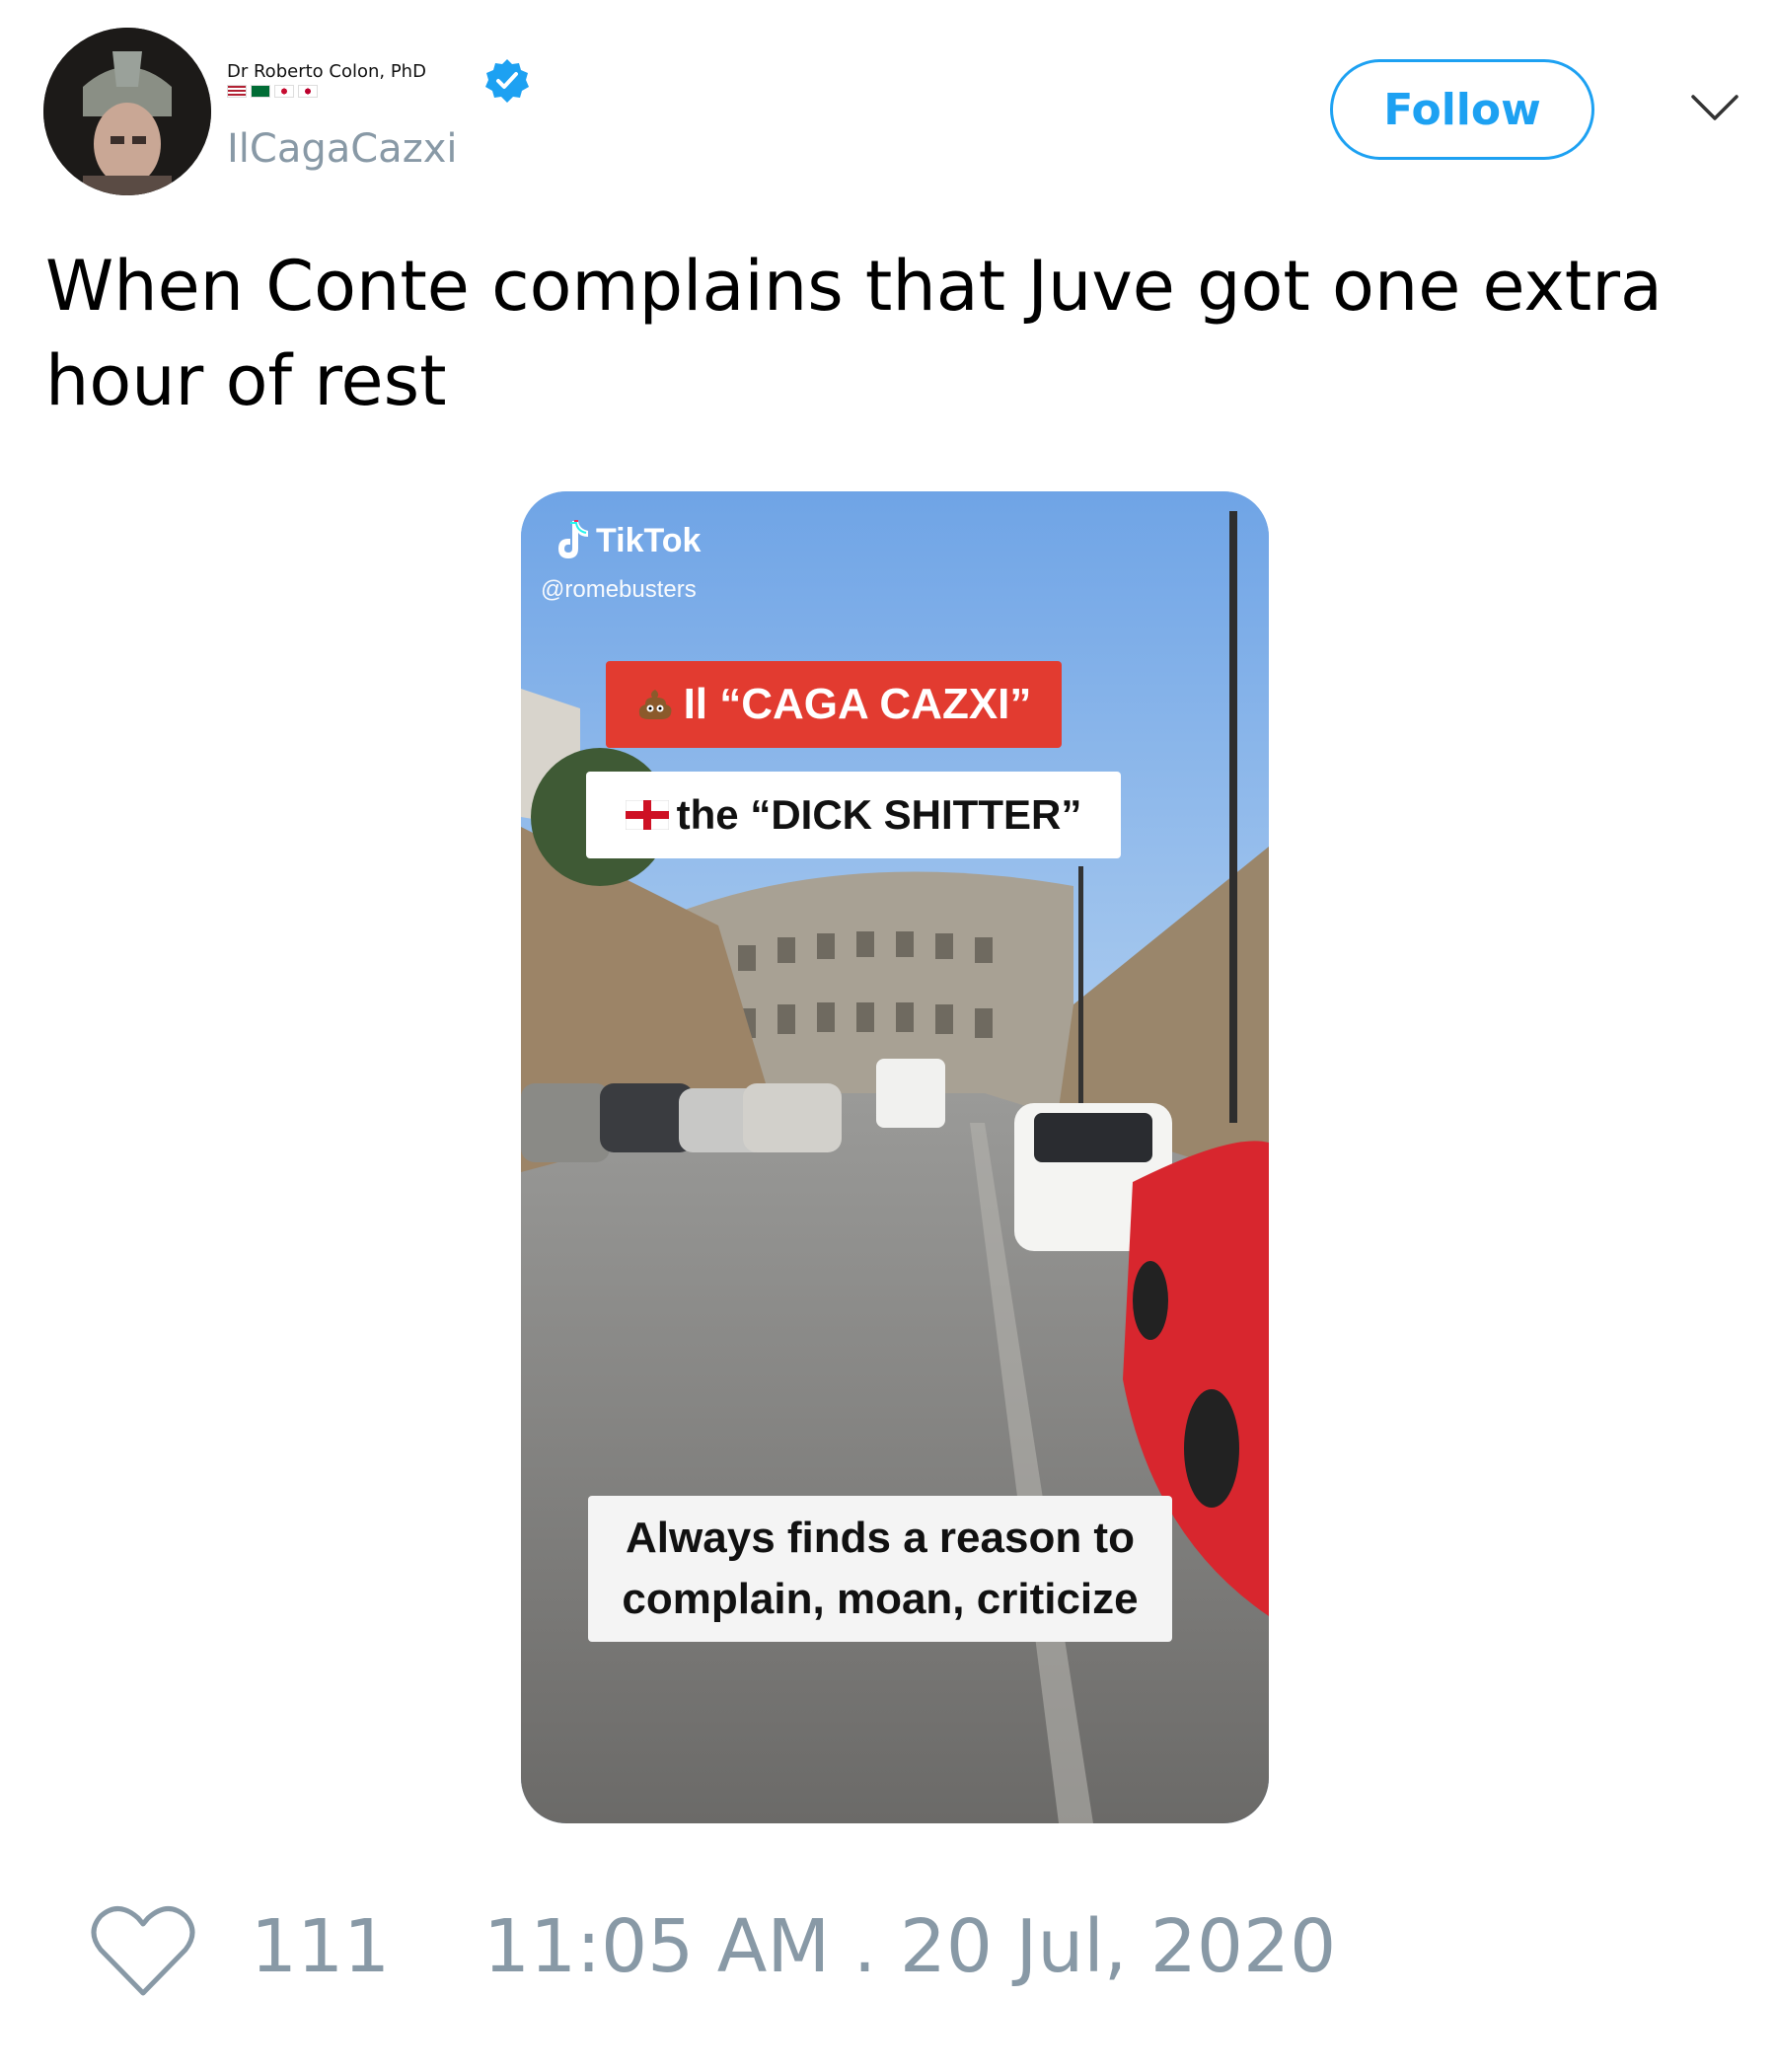 This screenshot has height=2072, width=1776. I want to click on korea-flag-icon, so click(284, 92).